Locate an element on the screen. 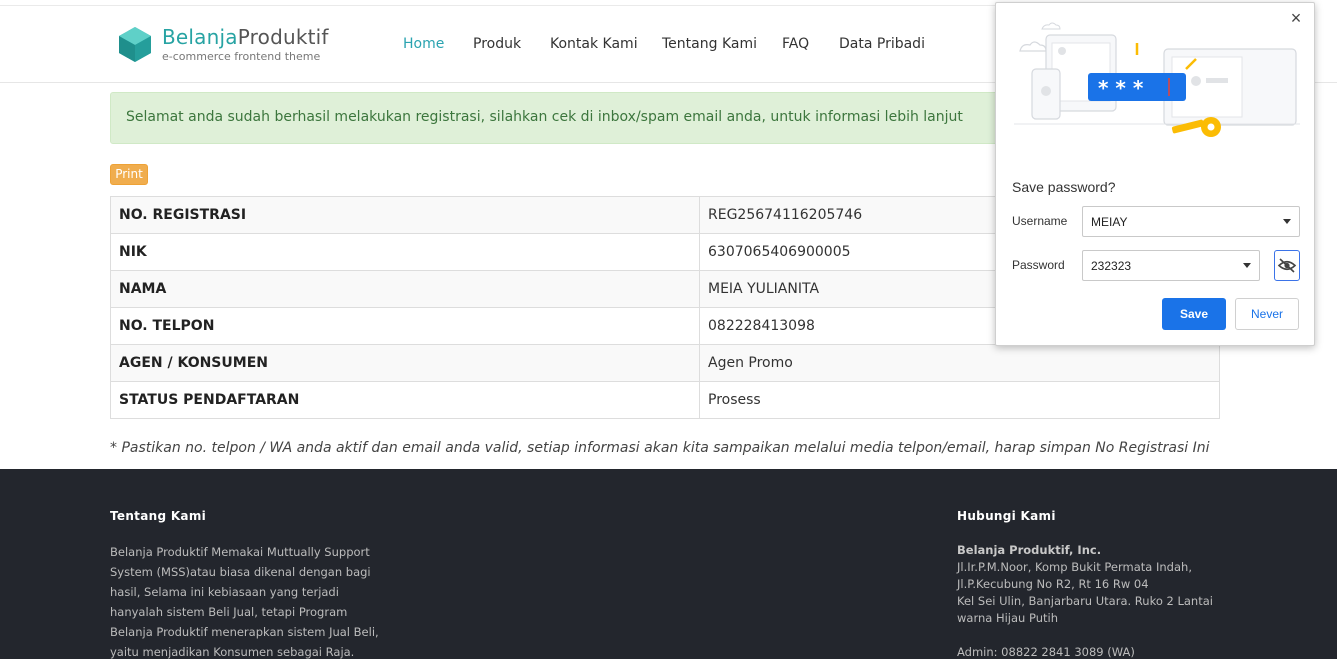 This screenshot has width=1337, height=659. row-label: NIK is located at coordinates (405, 252).